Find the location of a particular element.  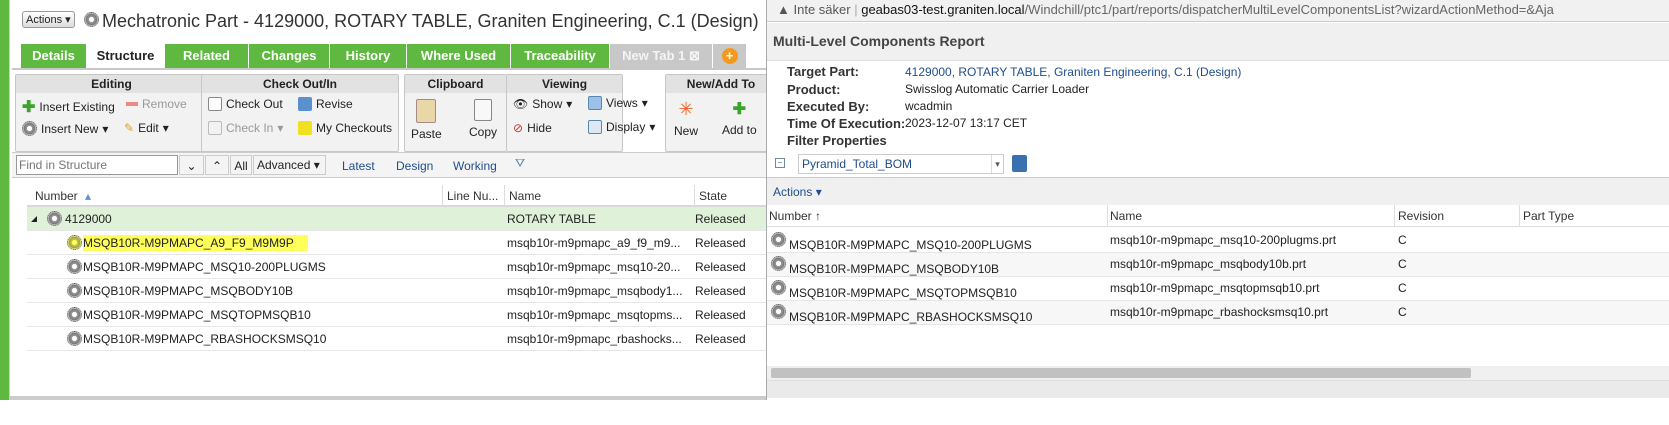

filter-properties-link: Filter Properties is located at coordinates (837, 140).